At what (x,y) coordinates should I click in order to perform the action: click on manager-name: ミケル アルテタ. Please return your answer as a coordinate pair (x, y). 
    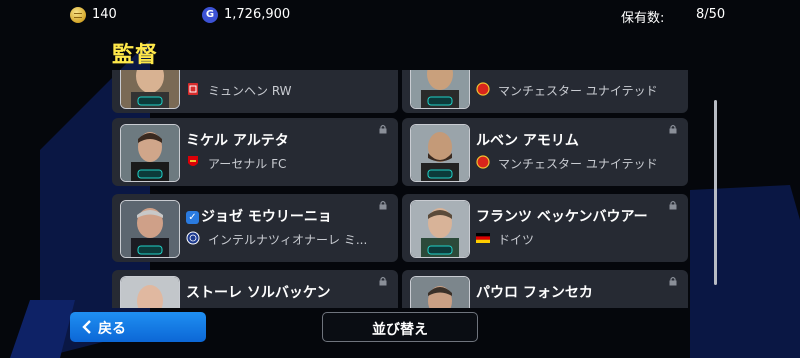
    Looking at the image, I should click on (237, 141).